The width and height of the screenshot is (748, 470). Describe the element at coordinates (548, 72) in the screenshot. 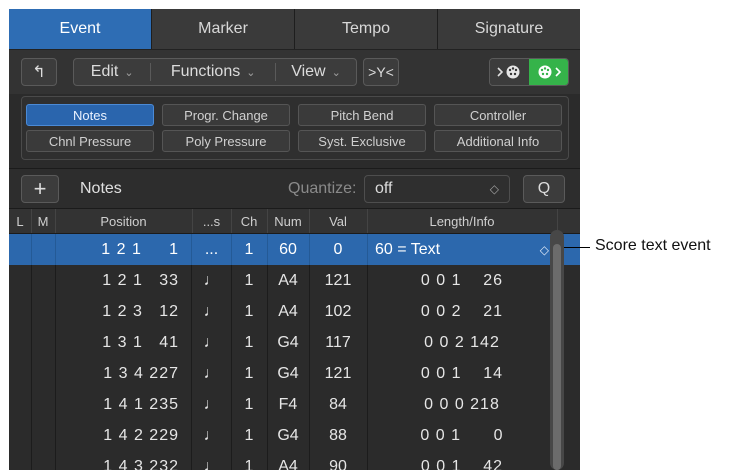

I see `midi-out-button` at that location.